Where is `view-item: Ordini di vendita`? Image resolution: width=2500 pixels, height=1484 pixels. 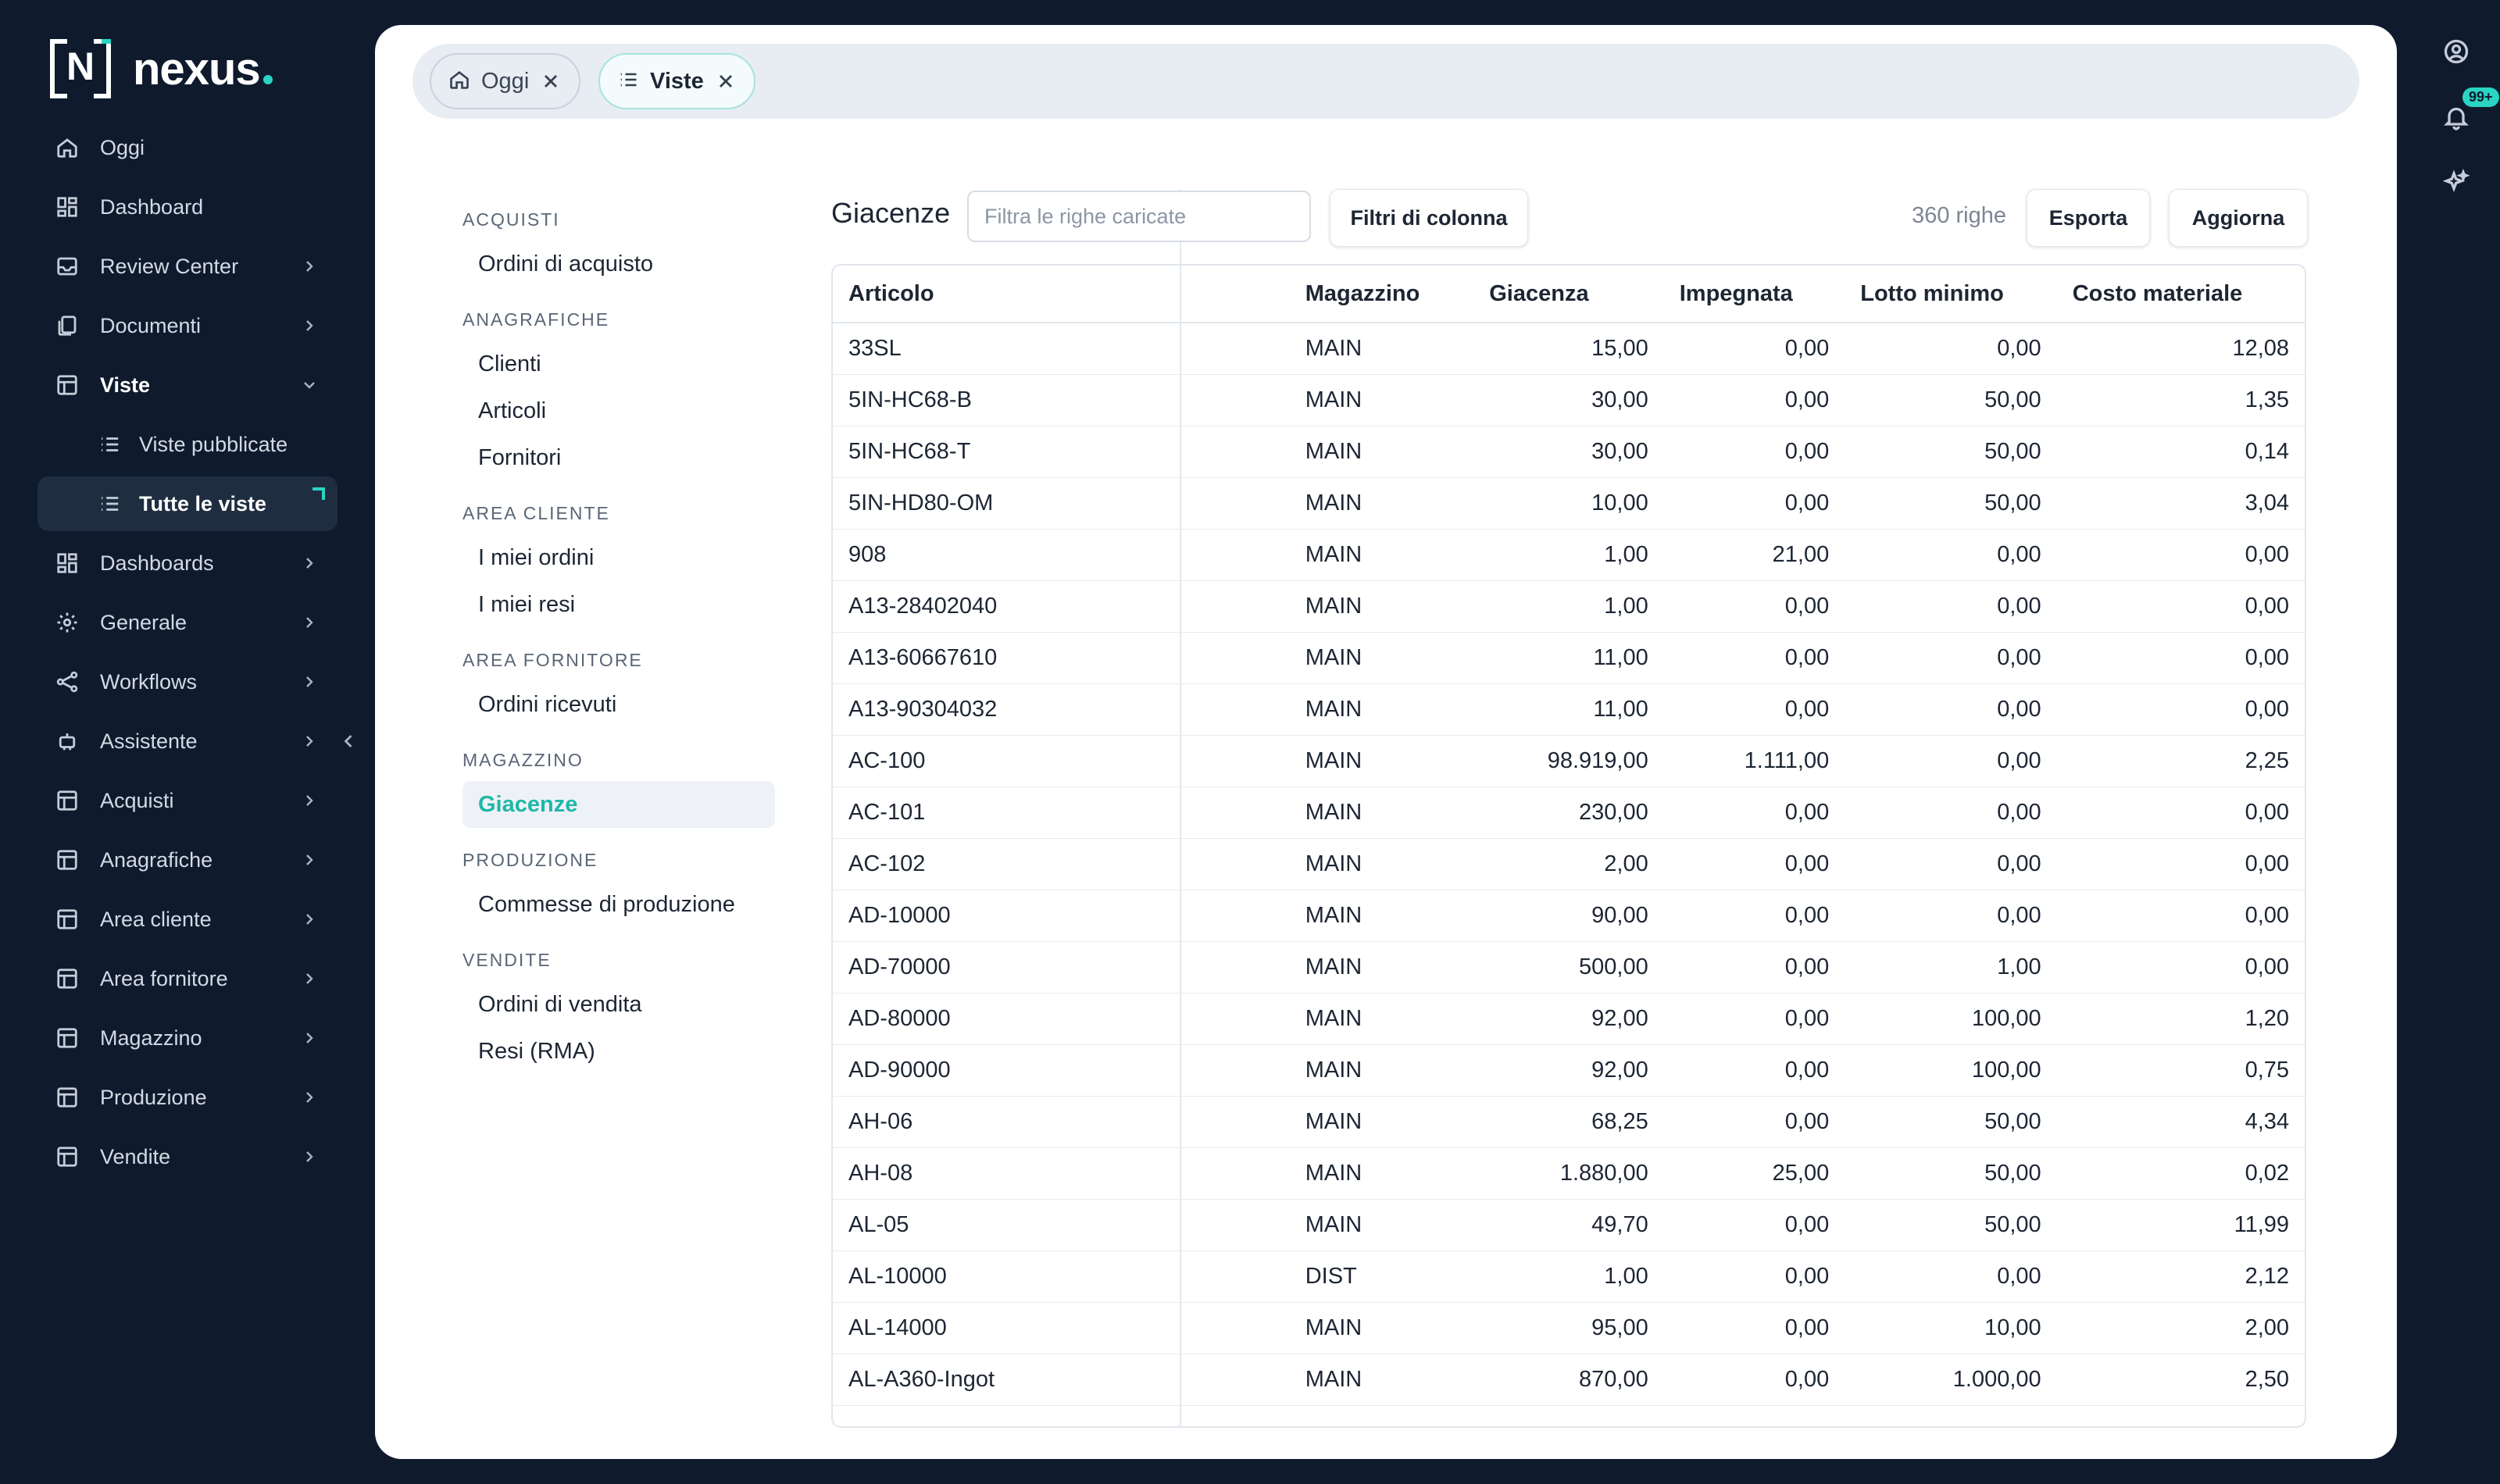
view-item: Ordini di vendita is located at coordinates (618, 1004).